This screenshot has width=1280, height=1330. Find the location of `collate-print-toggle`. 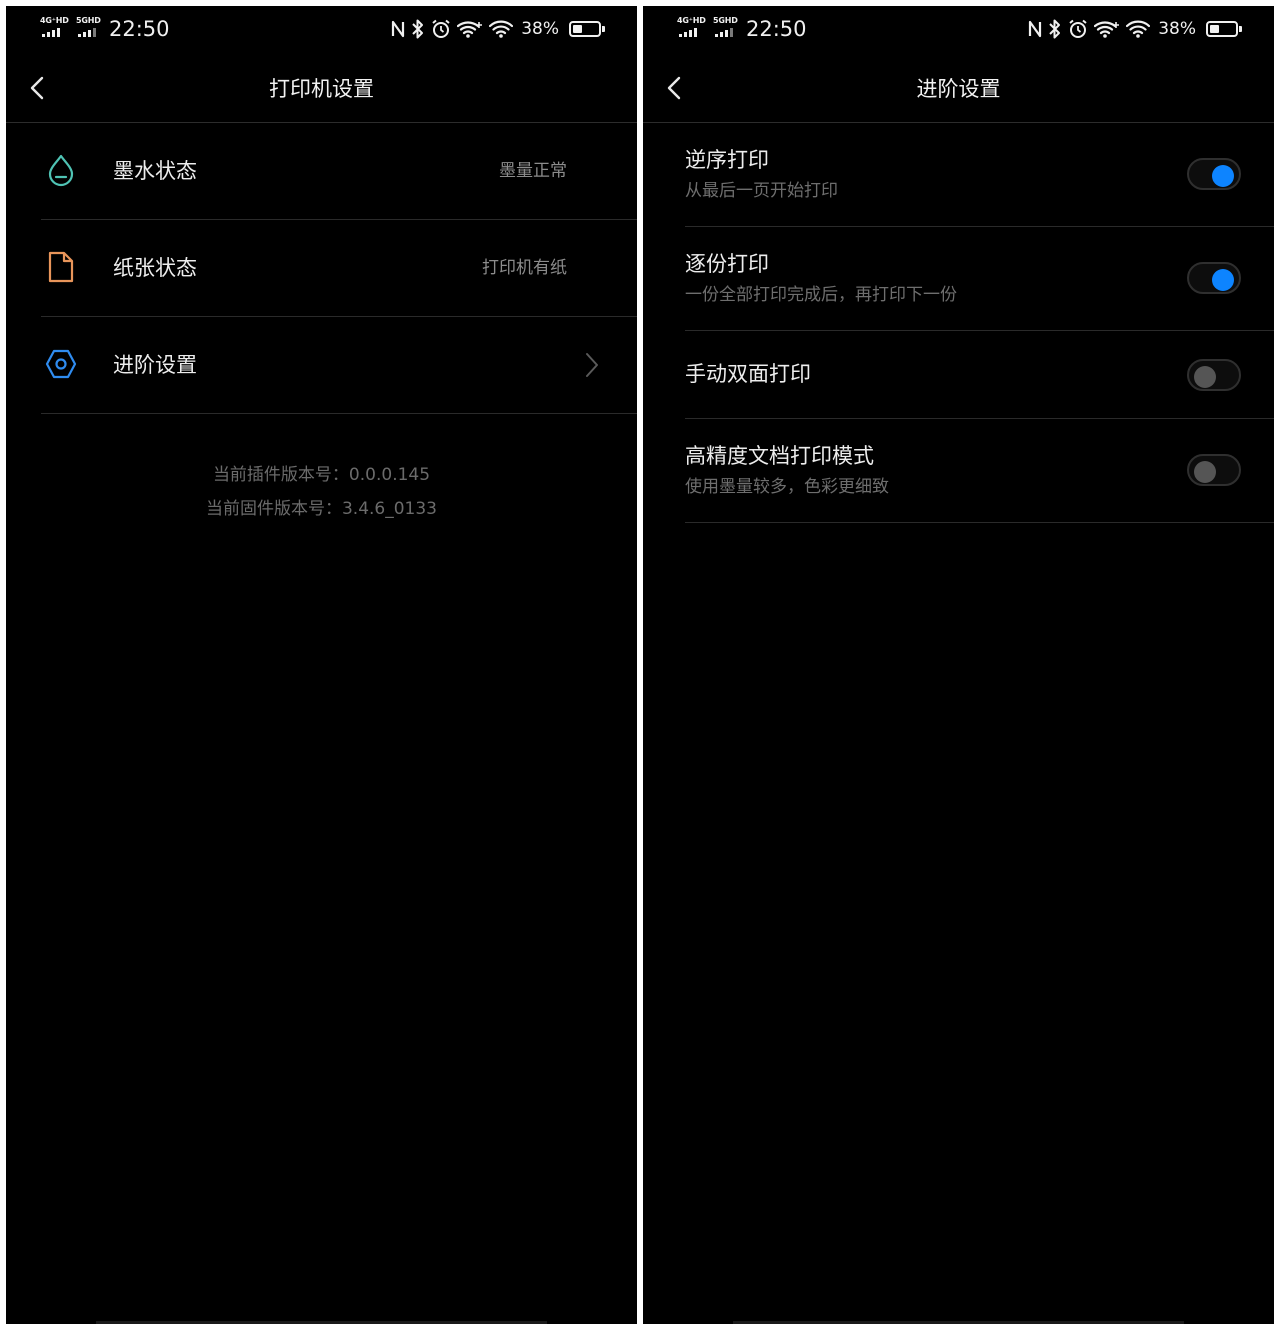

collate-print-toggle is located at coordinates (1214, 278).